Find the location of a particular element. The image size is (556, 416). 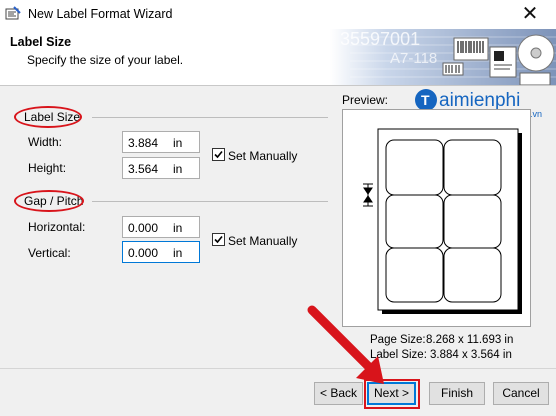

page-subtitle: Specify the size of your label. is located at coordinates (105, 60).